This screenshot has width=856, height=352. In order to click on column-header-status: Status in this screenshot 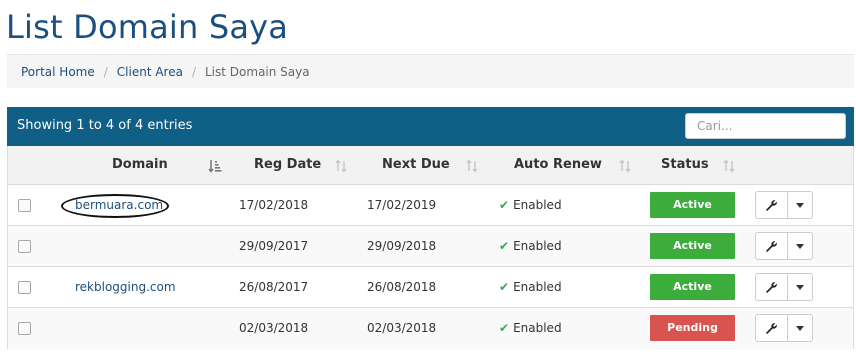, I will do `click(685, 165)`.